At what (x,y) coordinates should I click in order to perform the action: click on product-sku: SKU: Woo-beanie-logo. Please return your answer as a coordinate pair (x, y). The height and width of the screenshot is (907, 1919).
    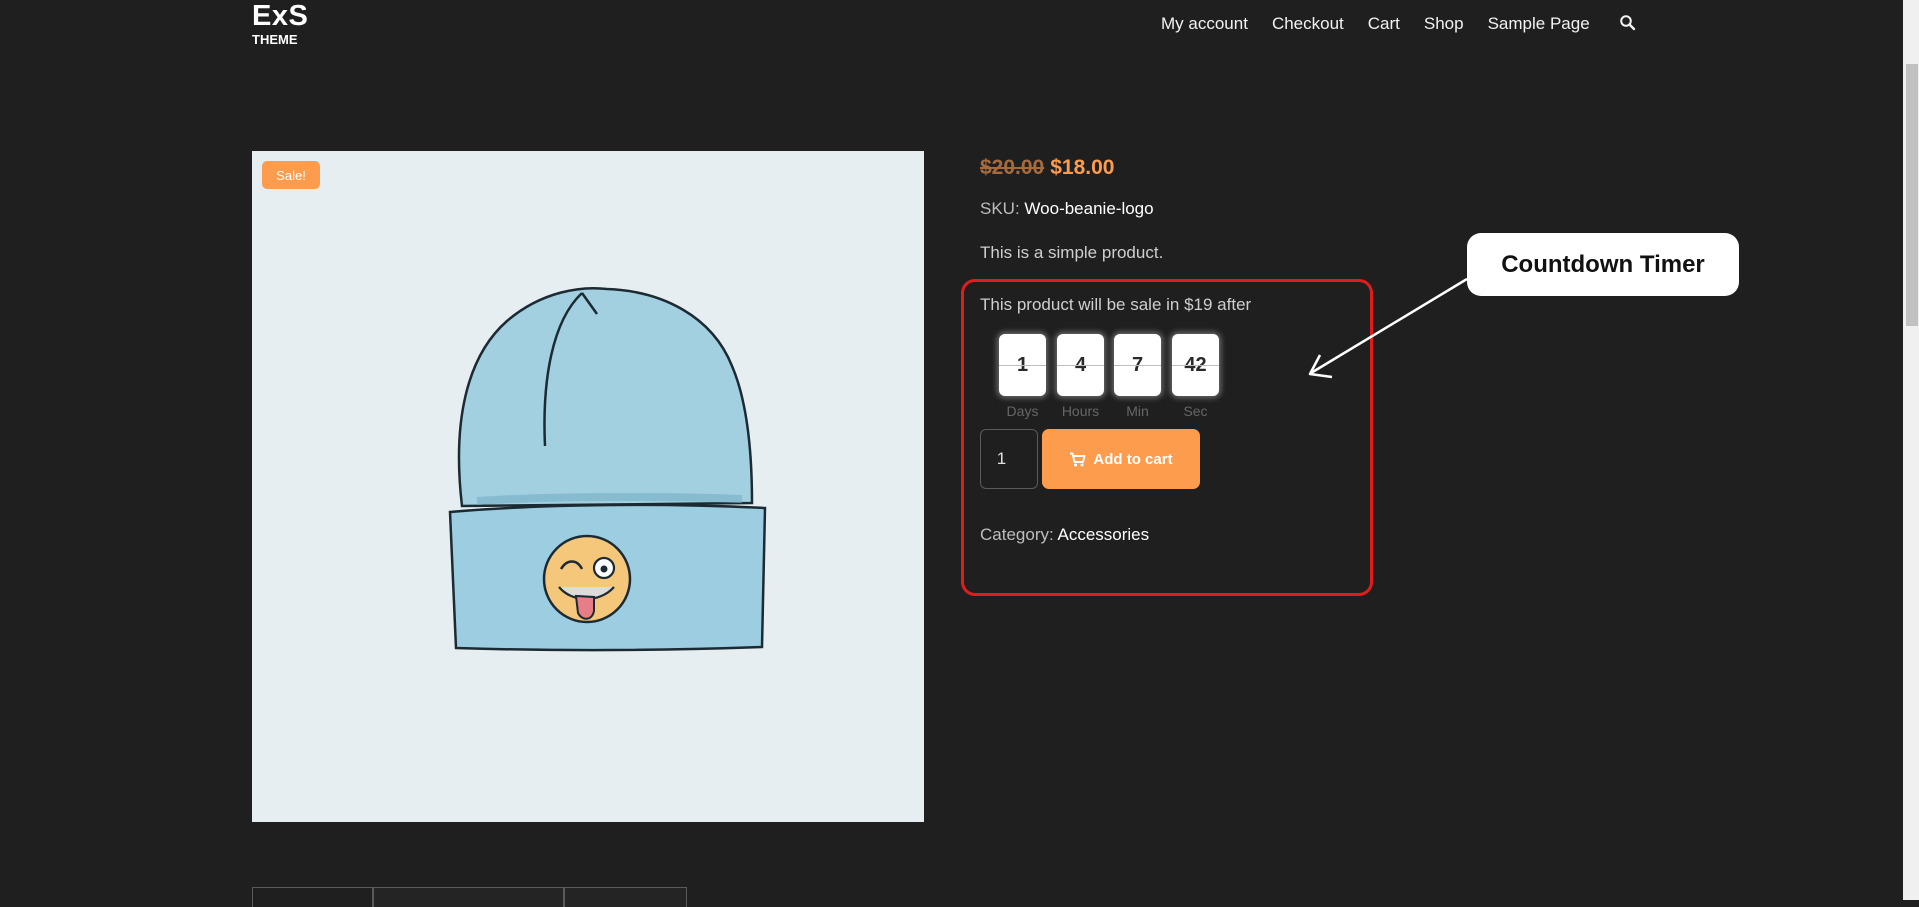
    Looking at the image, I should click on (1067, 209).